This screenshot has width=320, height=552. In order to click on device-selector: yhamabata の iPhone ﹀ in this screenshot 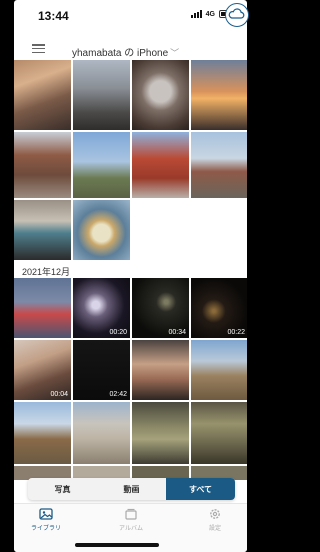, I will do `click(125, 51)`.